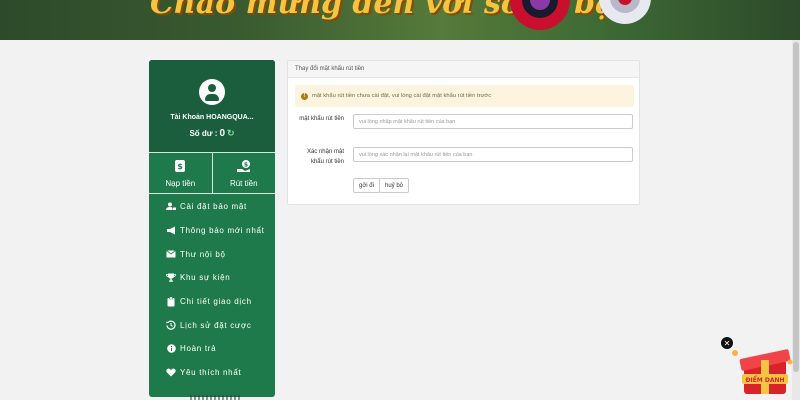 Image resolution: width=800 pixels, height=400 pixels. I want to click on sidebar-item-transactions: Chi tiết giao dịch, so click(212, 302).